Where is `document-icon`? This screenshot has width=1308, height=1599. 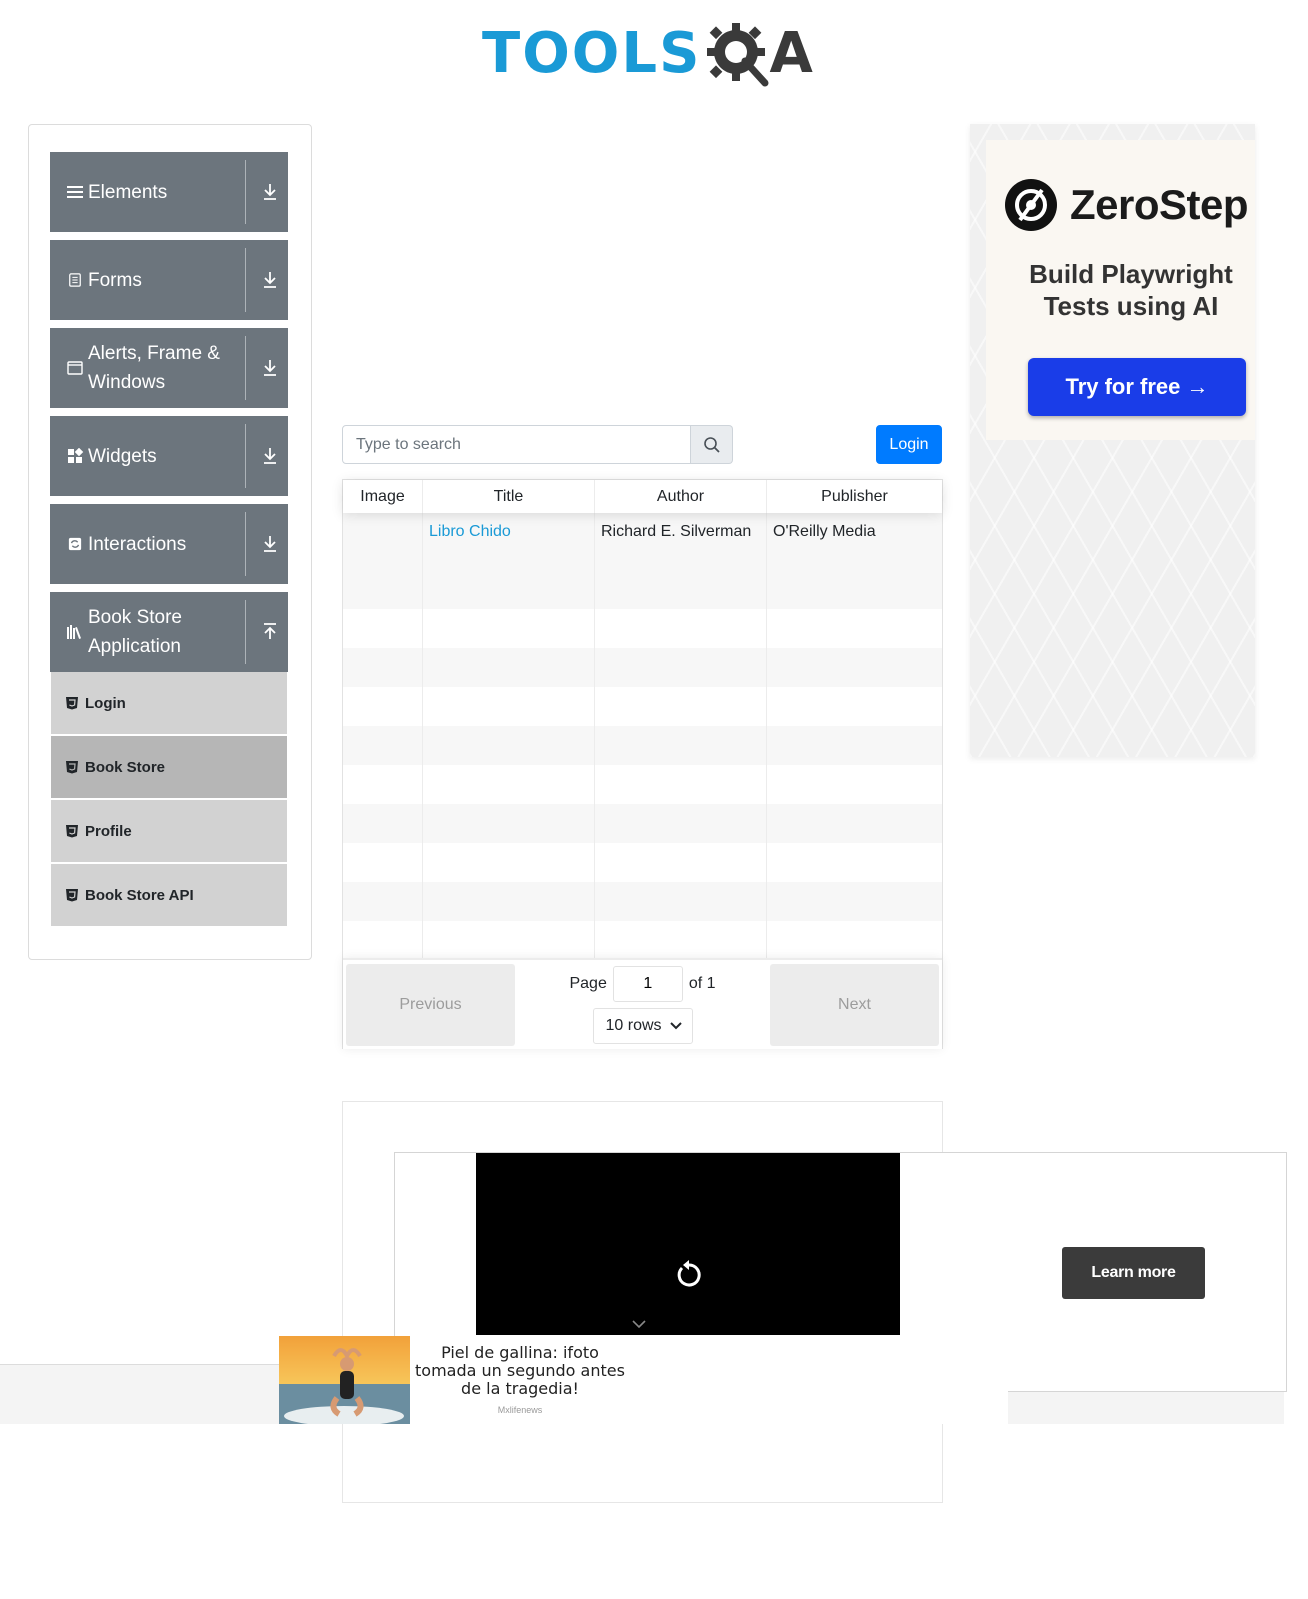
document-icon is located at coordinates (75, 280).